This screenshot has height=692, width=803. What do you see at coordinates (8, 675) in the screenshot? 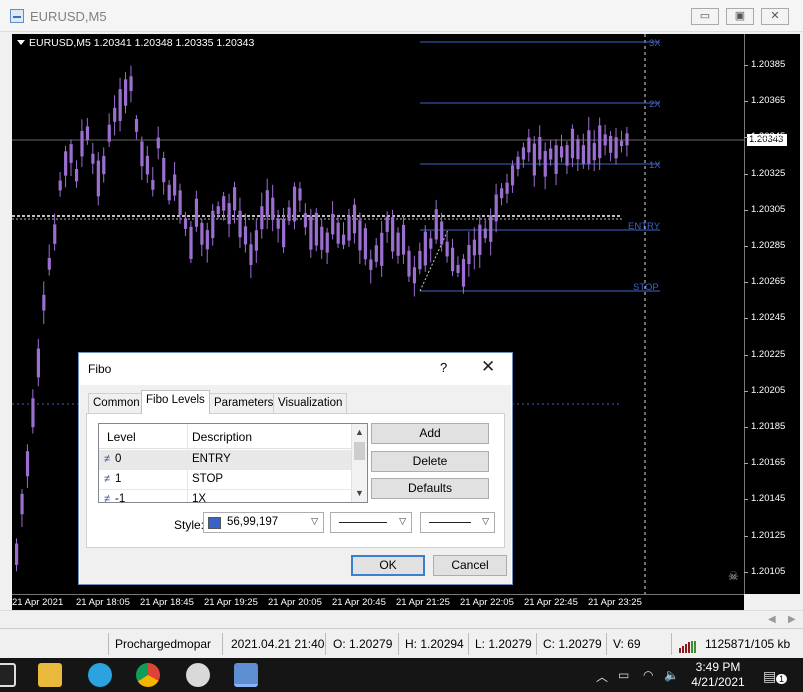
I see `calculator-icon` at bounding box center [8, 675].